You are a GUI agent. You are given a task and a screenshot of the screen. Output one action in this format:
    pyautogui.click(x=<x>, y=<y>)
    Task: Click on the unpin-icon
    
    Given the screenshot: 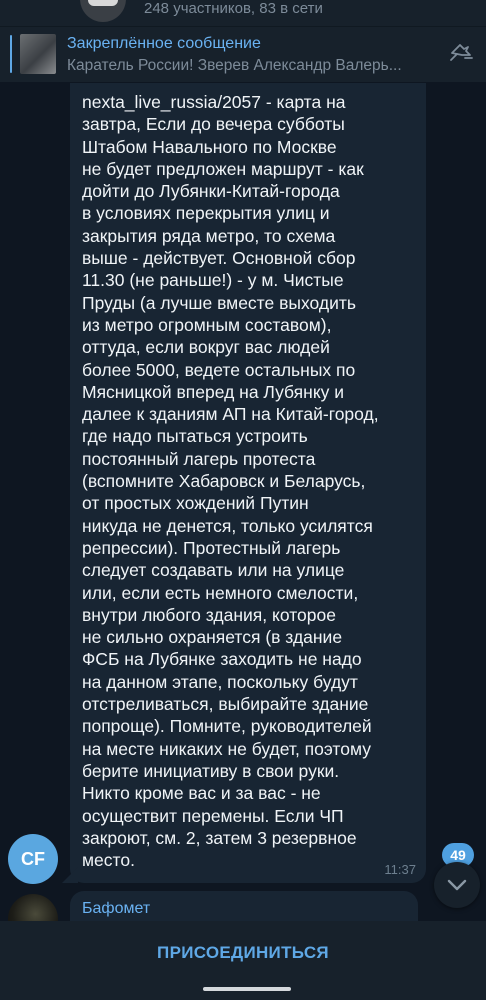 What is the action you would take?
    pyautogui.click(x=461, y=54)
    